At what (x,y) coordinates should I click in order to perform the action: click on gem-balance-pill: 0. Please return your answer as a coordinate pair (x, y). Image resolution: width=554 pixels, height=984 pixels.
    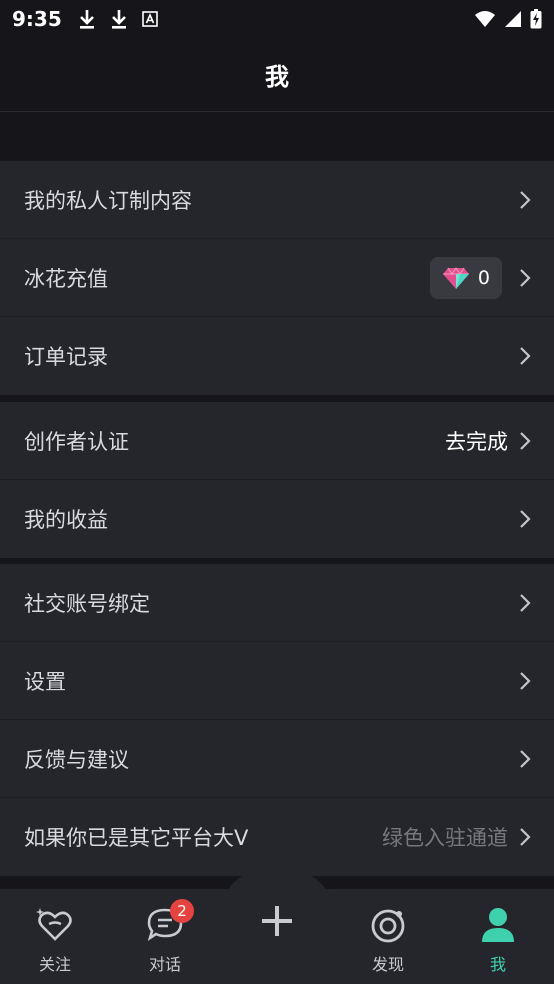
    Looking at the image, I should click on (465, 277).